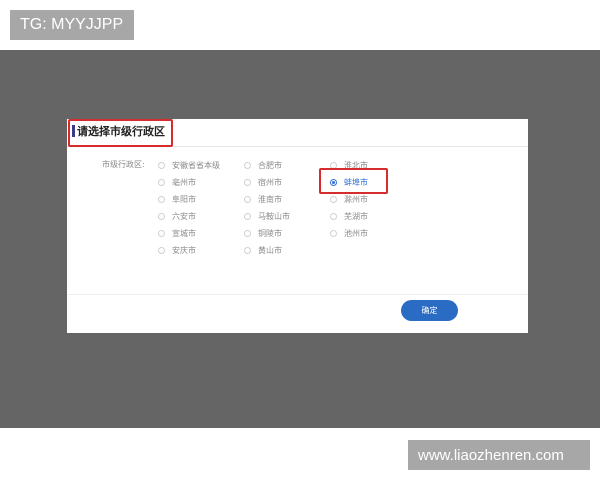  I want to click on city-option: 阜阳市, so click(177, 199).